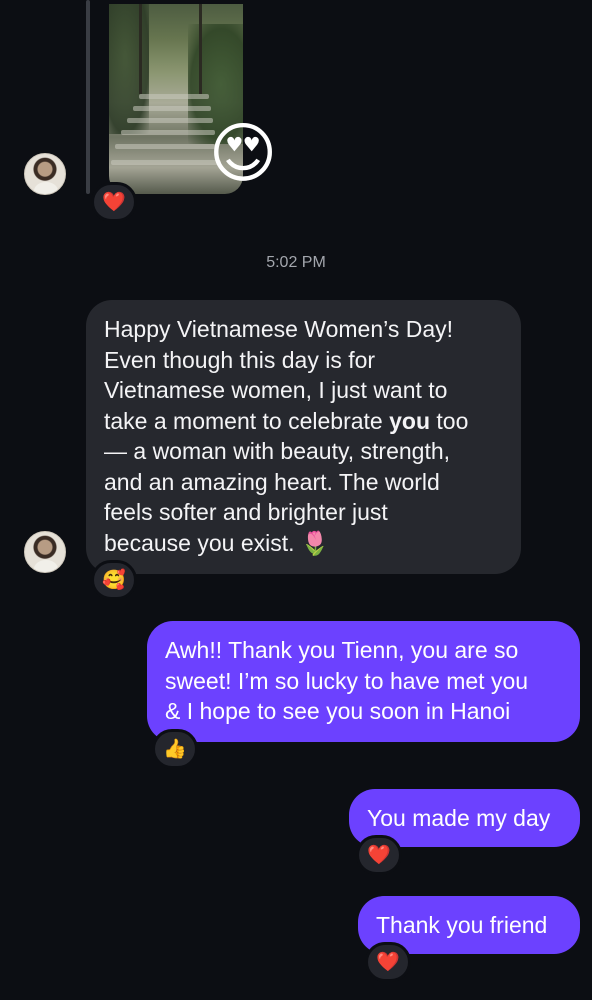 This screenshot has width=592, height=1000. Describe the element at coordinates (409, 420) in the screenshot. I see `message-bold-text: you` at that location.